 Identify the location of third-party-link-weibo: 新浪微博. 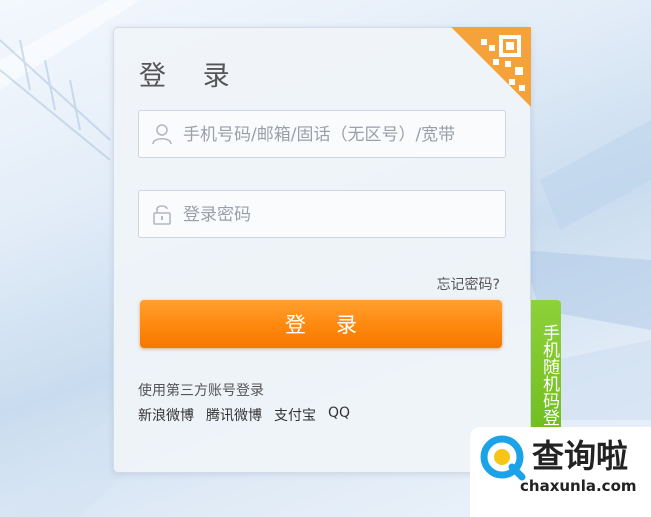
(166, 415).